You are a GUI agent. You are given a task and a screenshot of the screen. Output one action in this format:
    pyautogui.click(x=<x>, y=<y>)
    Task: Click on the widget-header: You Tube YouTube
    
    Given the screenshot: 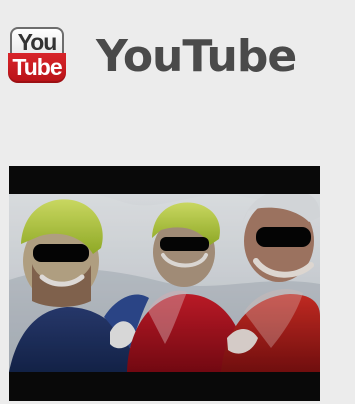 What is the action you would take?
    pyautogui.click(x=152, y=56)
    